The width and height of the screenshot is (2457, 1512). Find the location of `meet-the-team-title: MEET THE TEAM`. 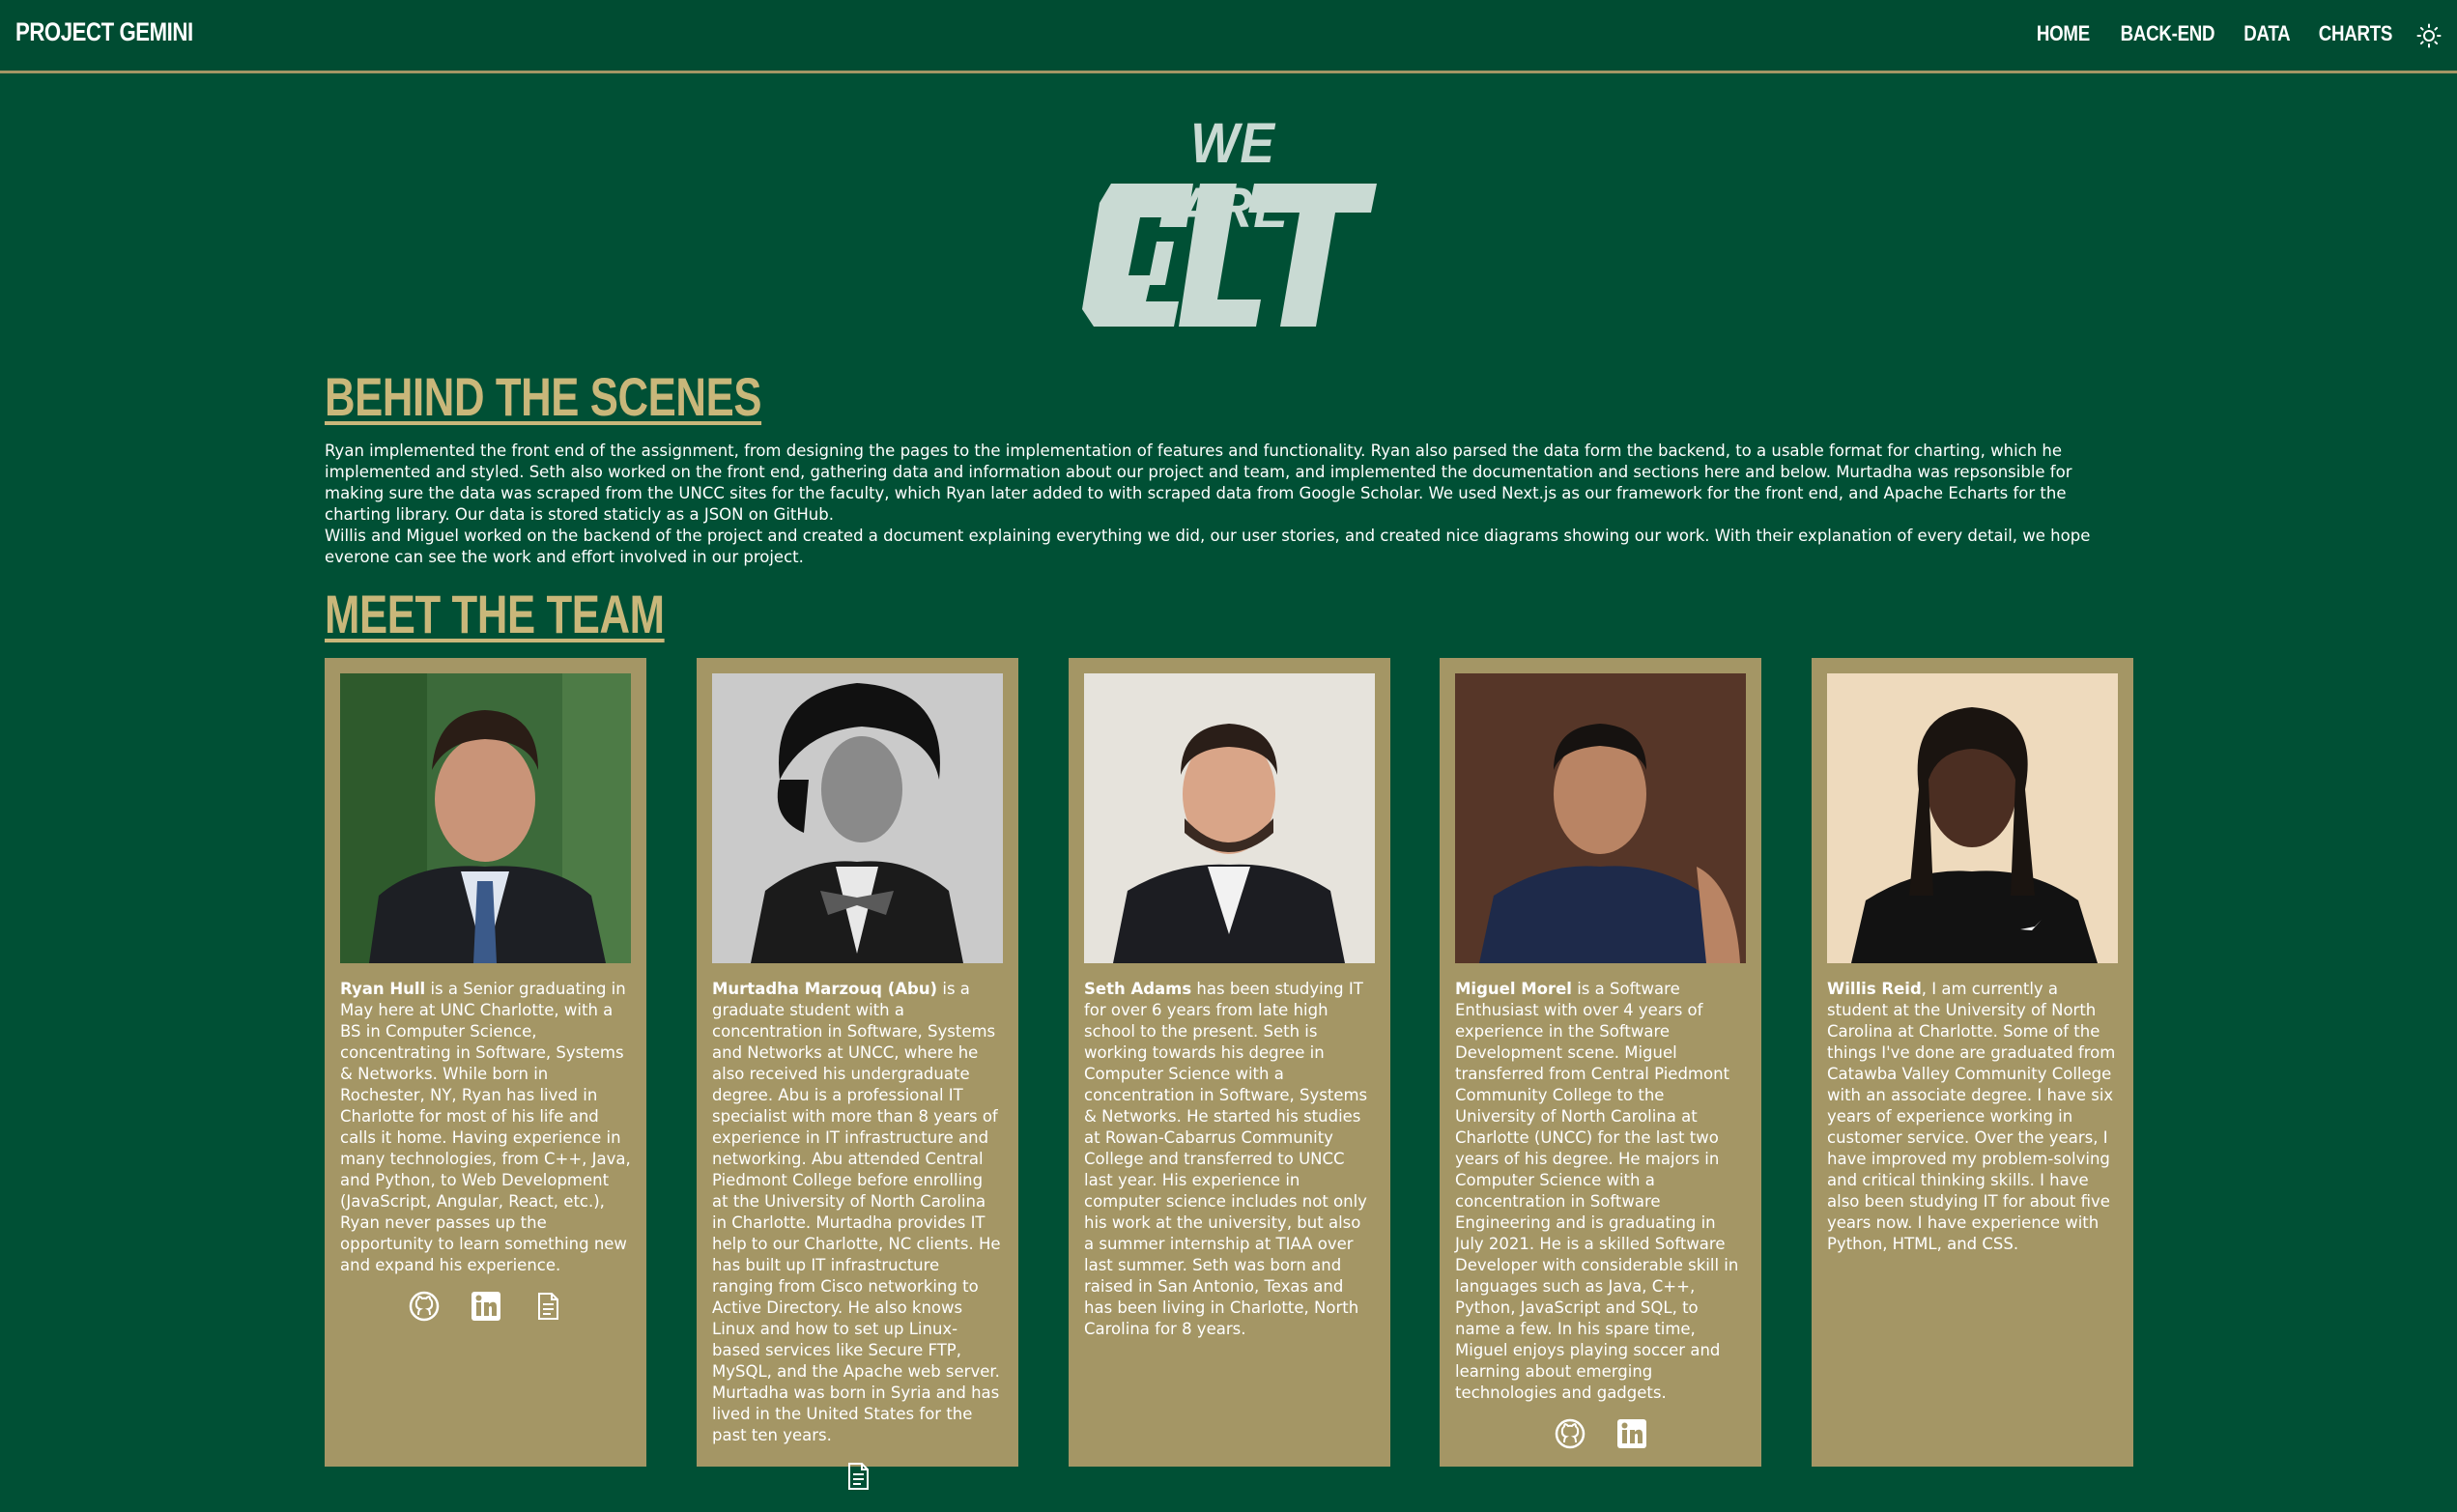

meet-the-team-title: MEET THE TEAM is located at coordinates (495, 614).